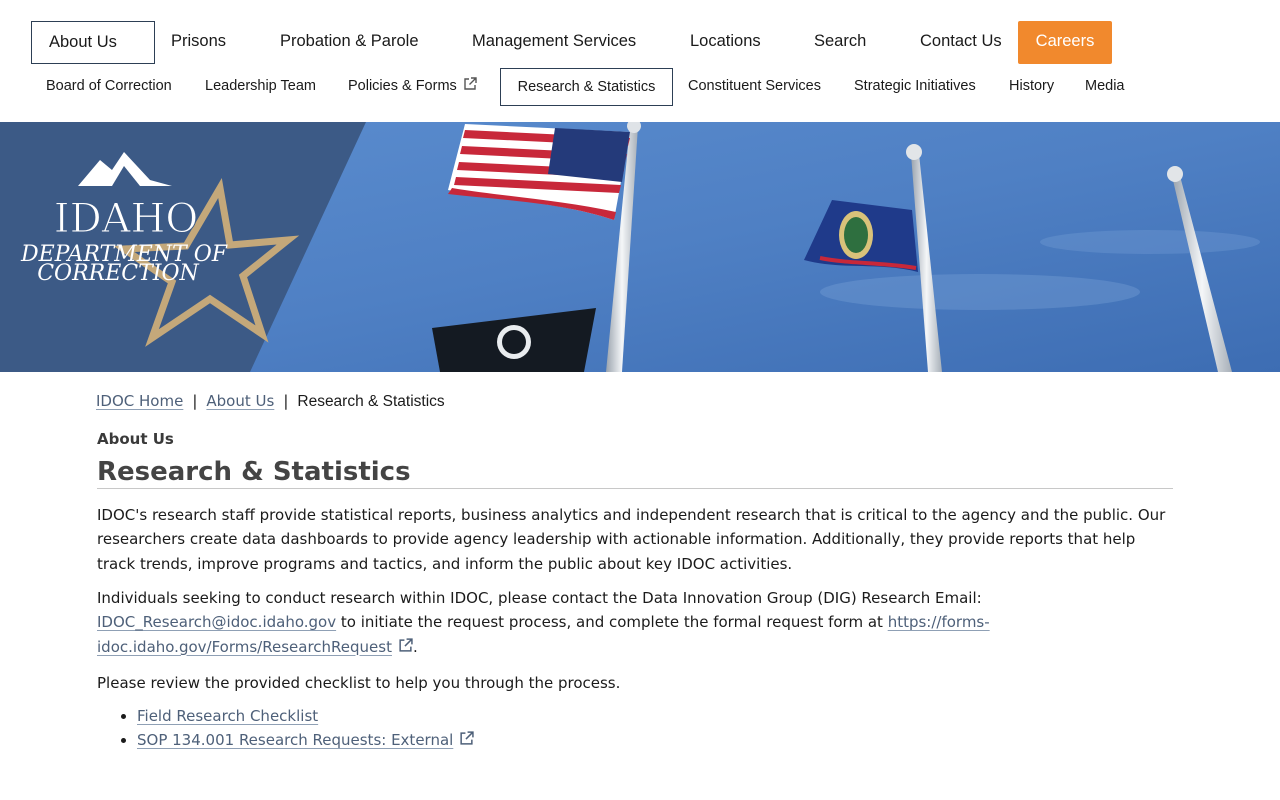  Describe the element at coordinates (915, 87) in the screenshot. I see `subnav-strategic-initiatives: Strategic Initiatives` at that location.